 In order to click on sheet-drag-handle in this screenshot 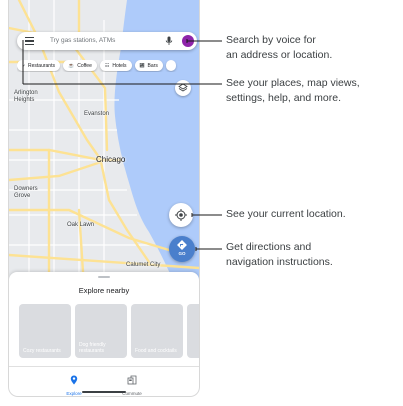, I will do `click(104, 277)`.